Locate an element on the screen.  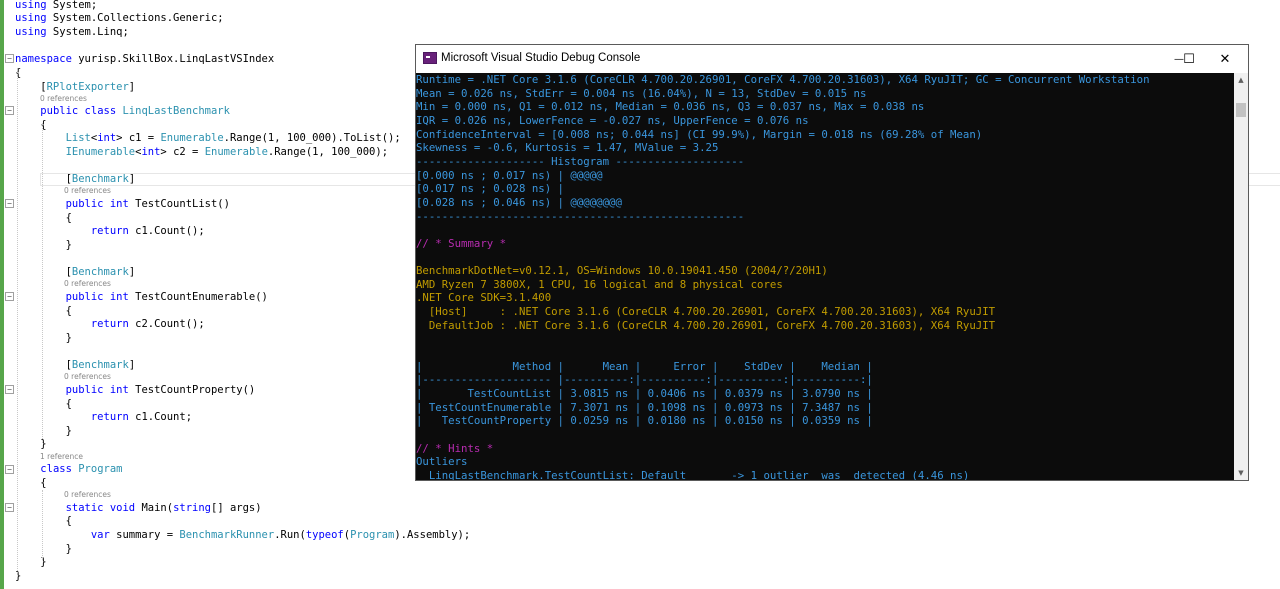
code-line: return c1.Count(); is located at coordinates (110, 231).